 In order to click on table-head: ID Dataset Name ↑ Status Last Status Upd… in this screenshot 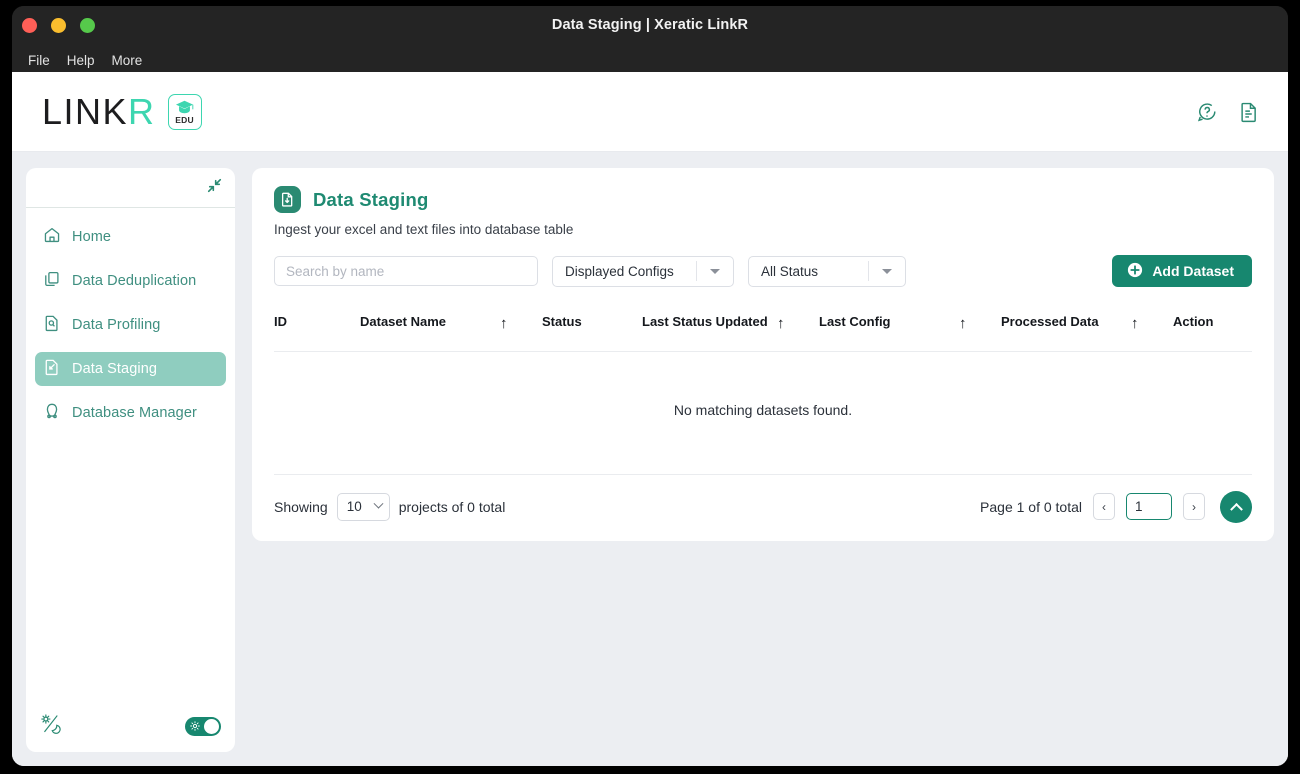, I will do `click(763, 328)`.